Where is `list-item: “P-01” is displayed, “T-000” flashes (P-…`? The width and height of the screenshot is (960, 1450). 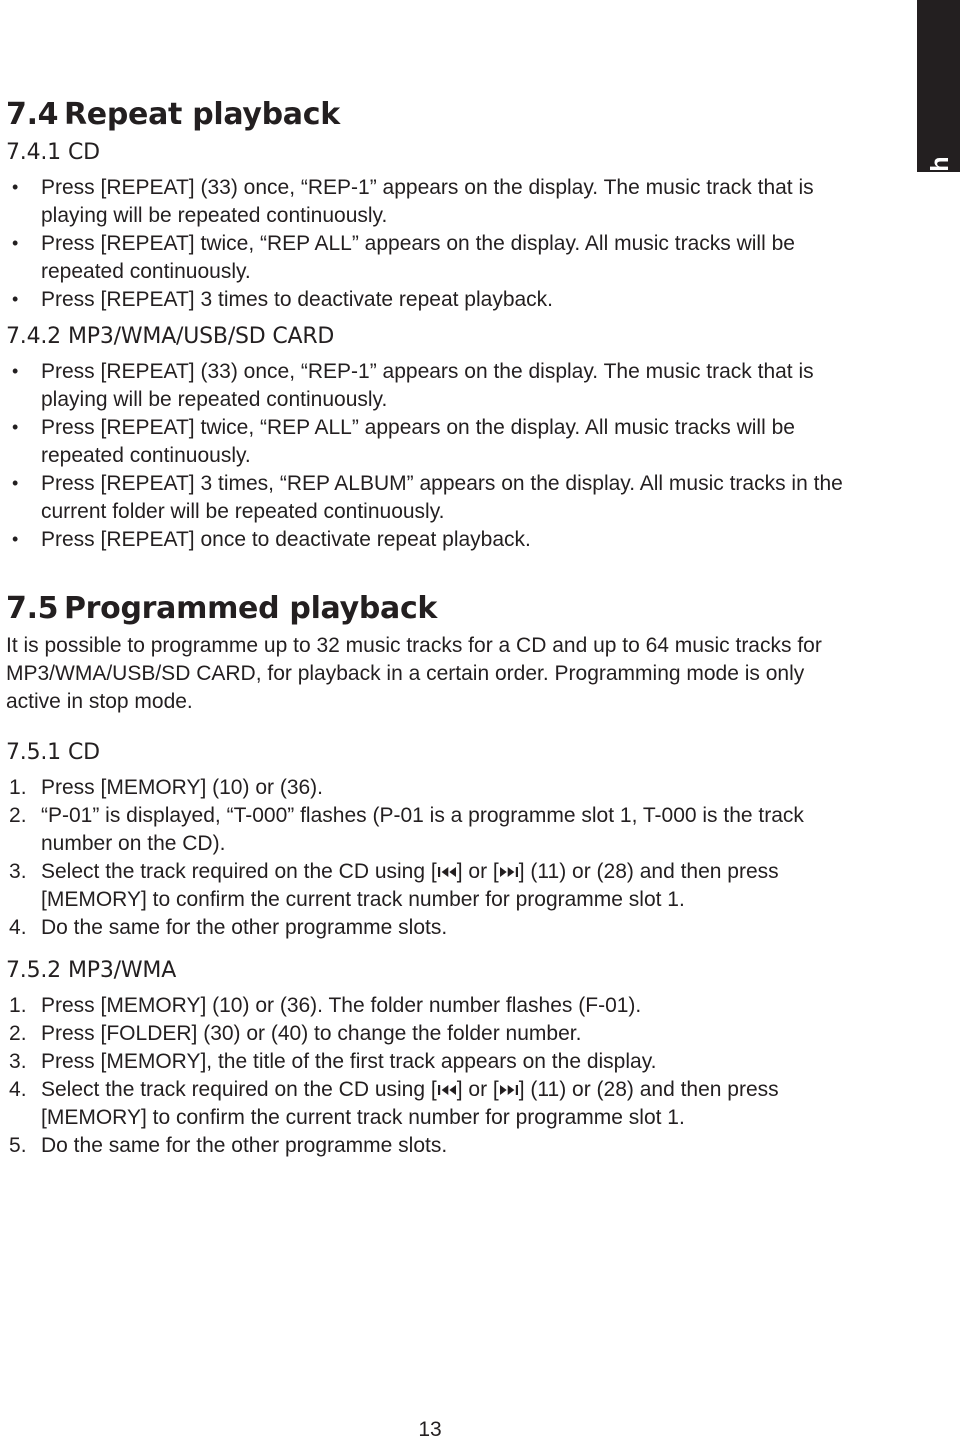
list-item: “P-01” is displayed, “T-000” flashes (P-… is located at coordinates (406, 828).